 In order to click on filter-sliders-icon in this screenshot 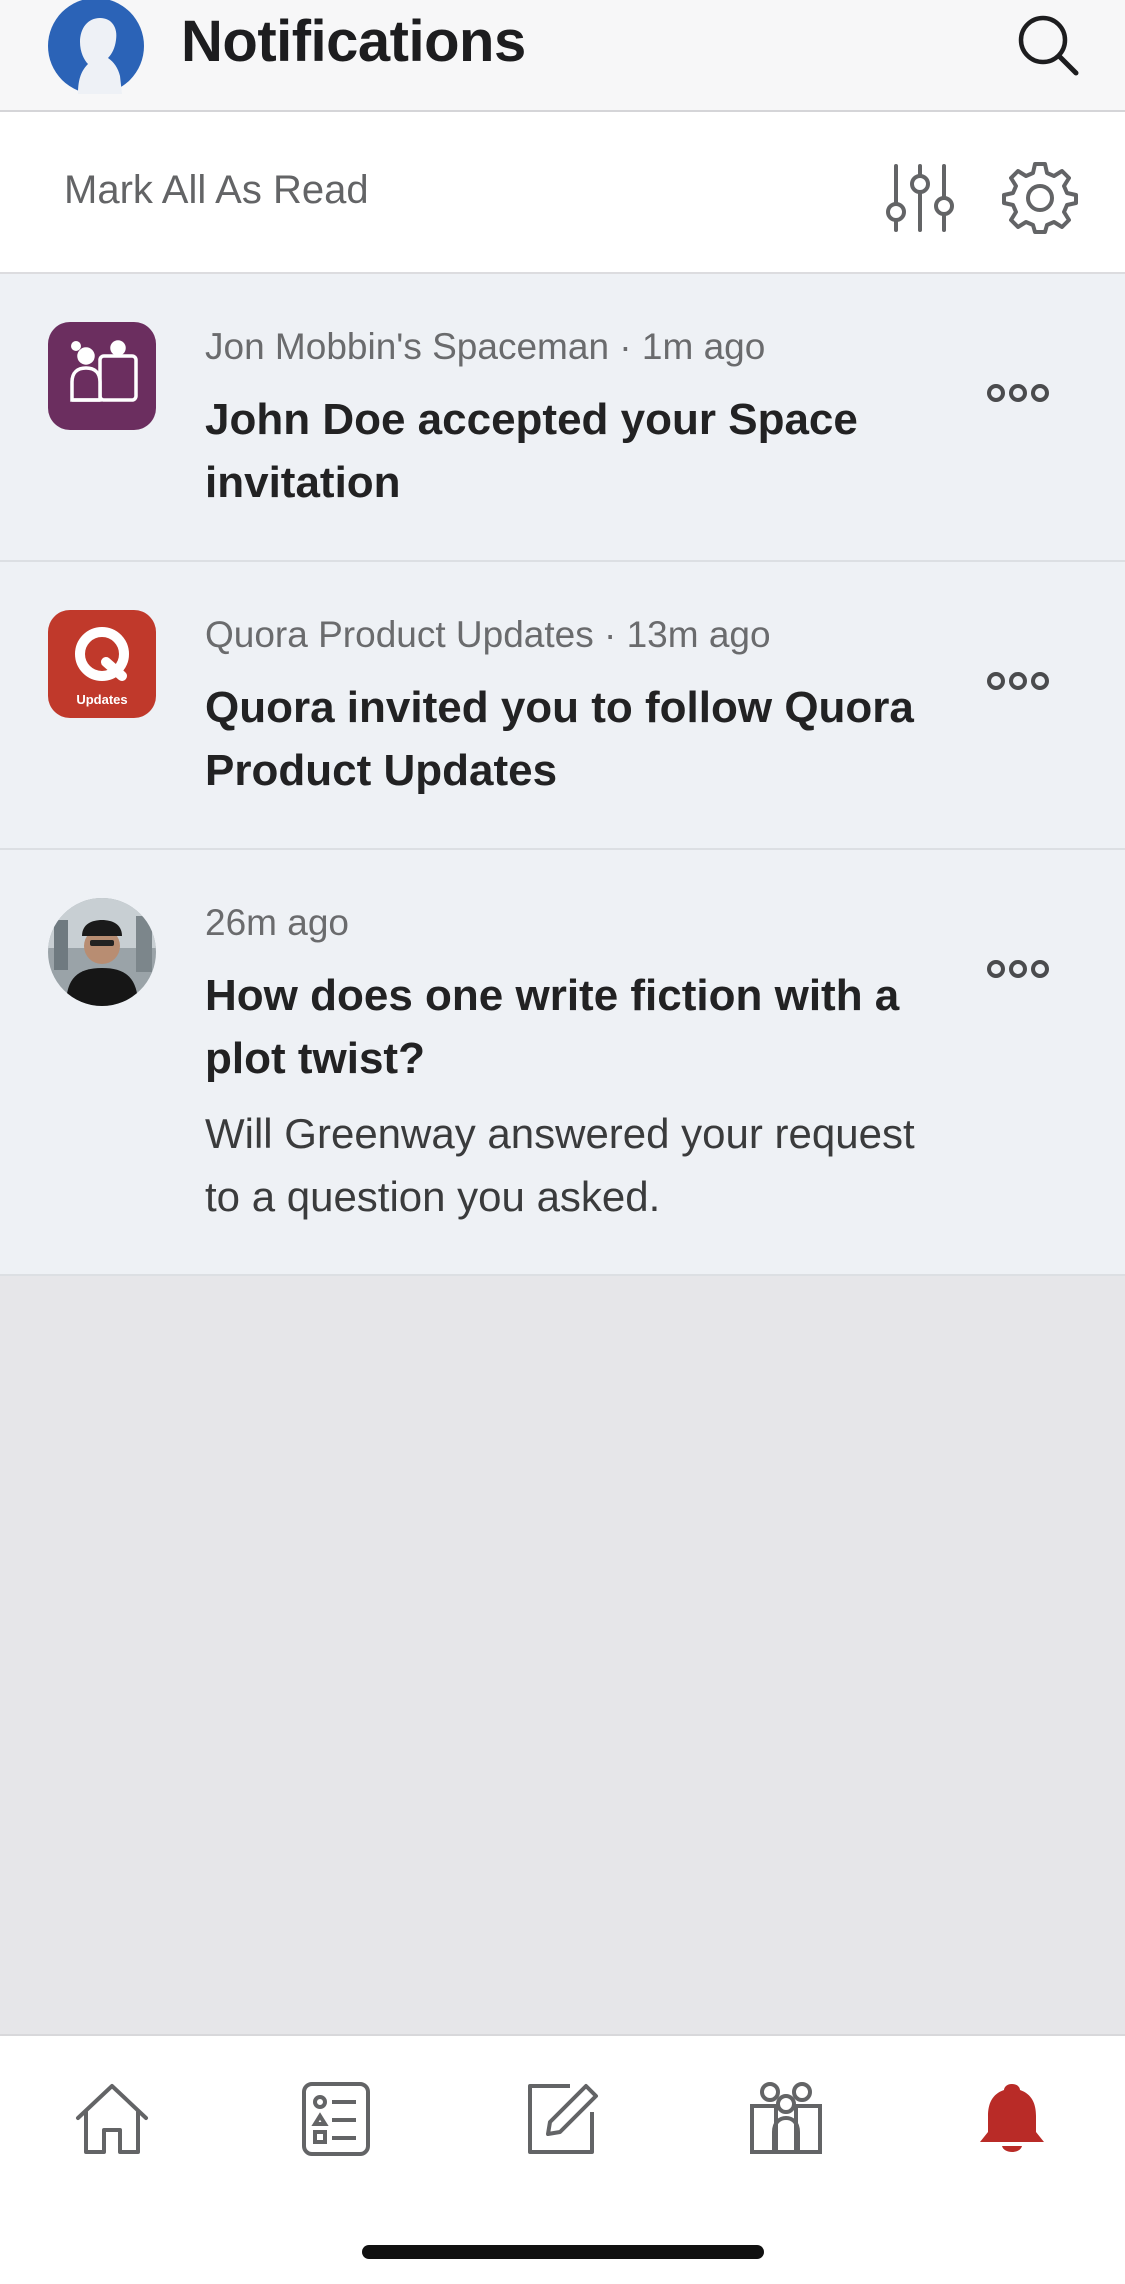, I will do `click(920, 198)`.